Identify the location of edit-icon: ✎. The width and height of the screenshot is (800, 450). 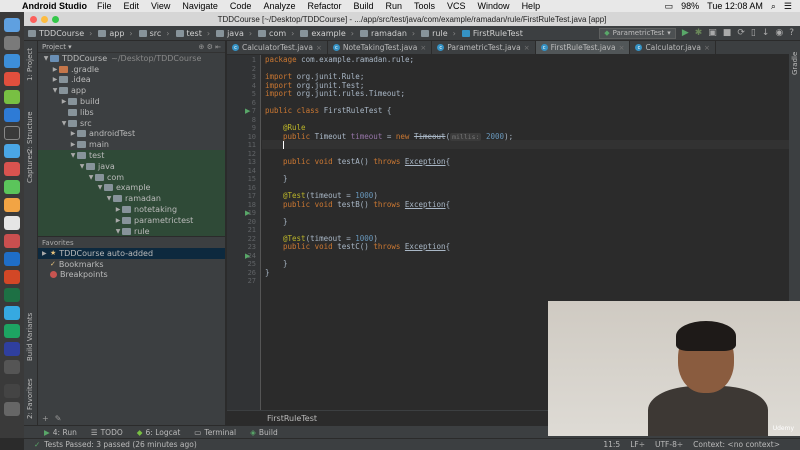
(58, 418).